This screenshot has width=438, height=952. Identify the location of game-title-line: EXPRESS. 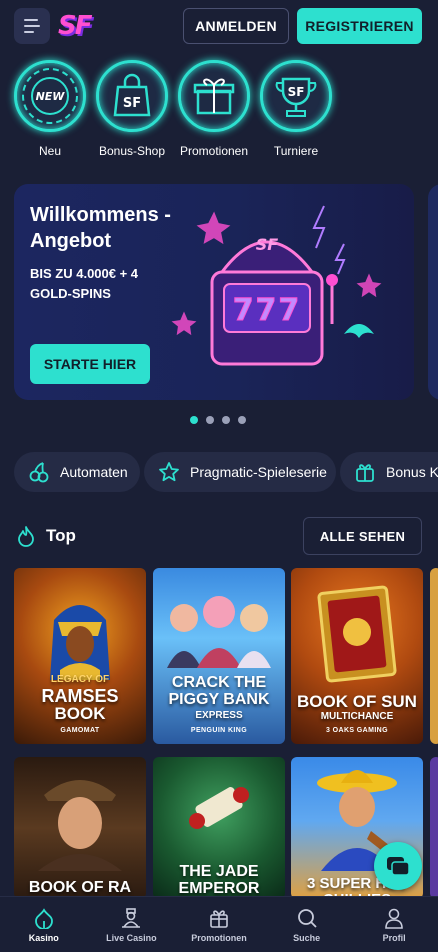
(219, 715).